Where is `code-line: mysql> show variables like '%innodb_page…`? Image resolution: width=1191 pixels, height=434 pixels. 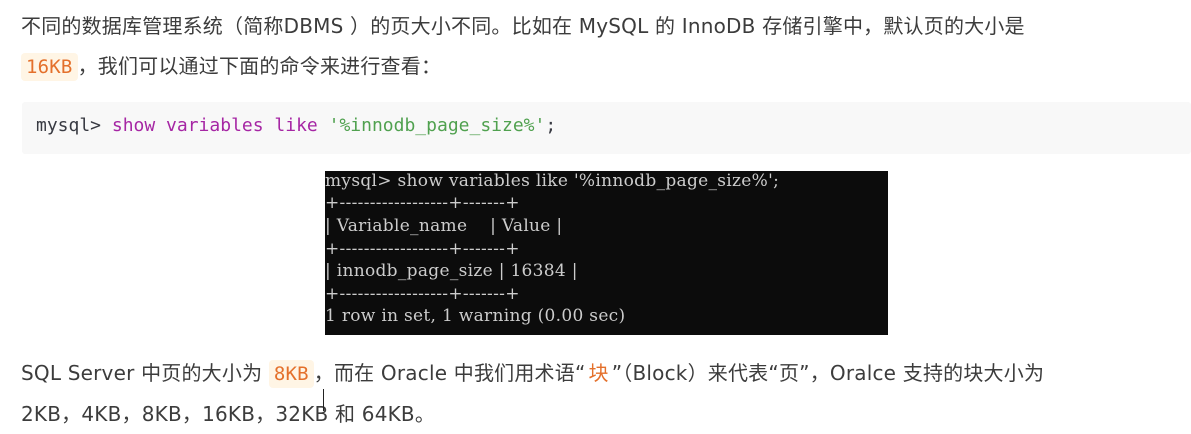 code-line: mysql> show variables like '%innodb_page… is located at coordinates (296, 125).